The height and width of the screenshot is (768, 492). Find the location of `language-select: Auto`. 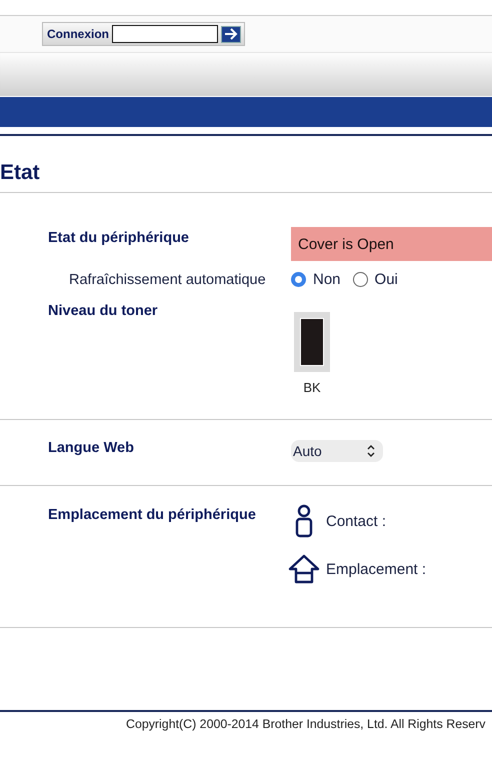

language-select: Auto is located at coordinates (337, 451).